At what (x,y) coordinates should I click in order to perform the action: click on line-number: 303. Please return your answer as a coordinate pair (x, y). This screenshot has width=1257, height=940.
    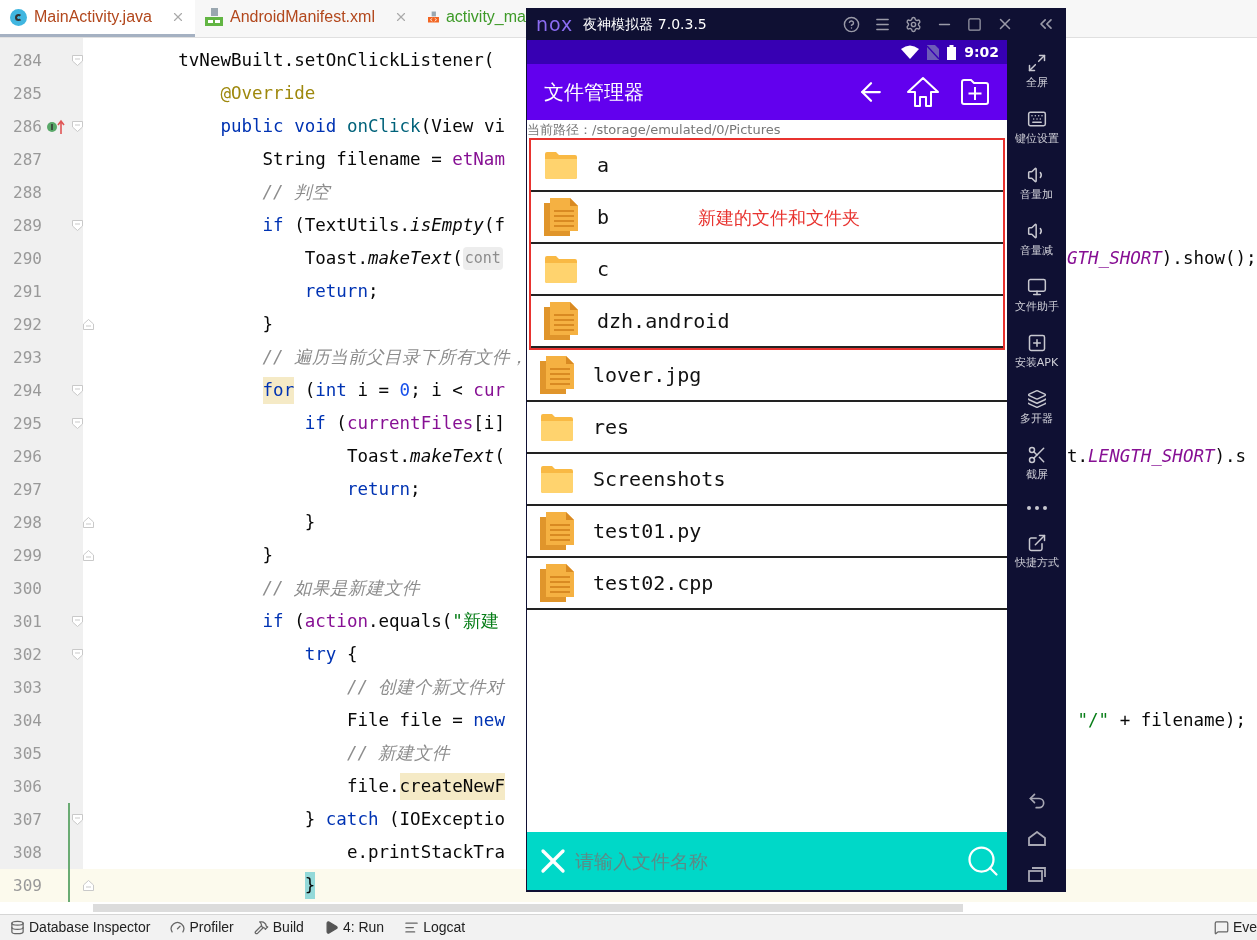
    Looking at the image, I should click on (27, 687).